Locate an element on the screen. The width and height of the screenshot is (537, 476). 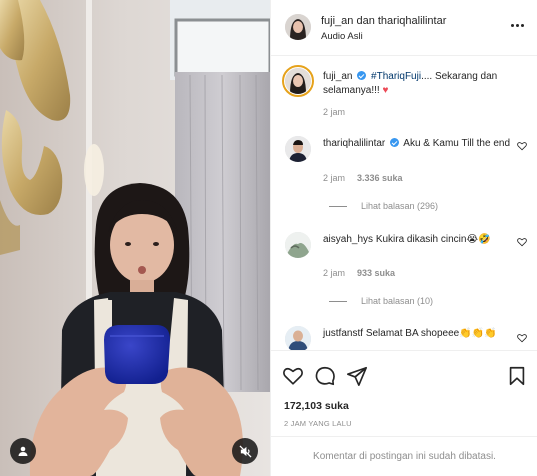
comment-body: Selamat BA shopeee👏👏👏 is located at coordinates (431, 333).